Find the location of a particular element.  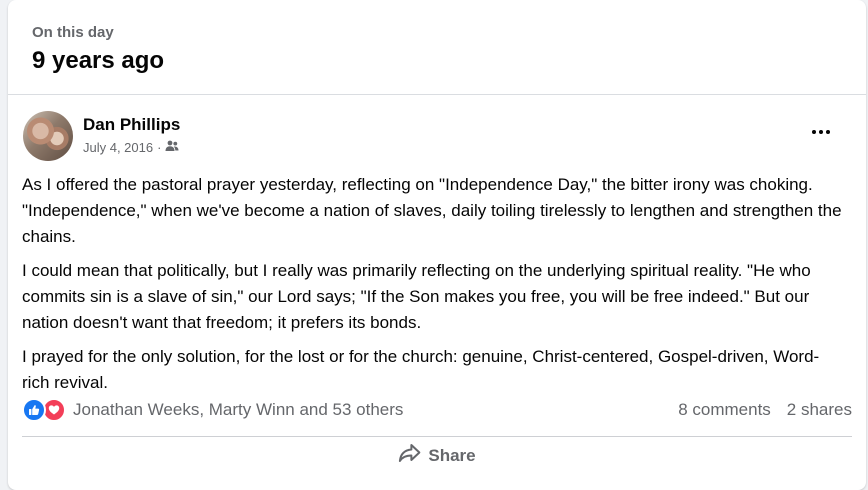

engagement-counts: 8 comments 2 shares is located at coordinates (765, 410).